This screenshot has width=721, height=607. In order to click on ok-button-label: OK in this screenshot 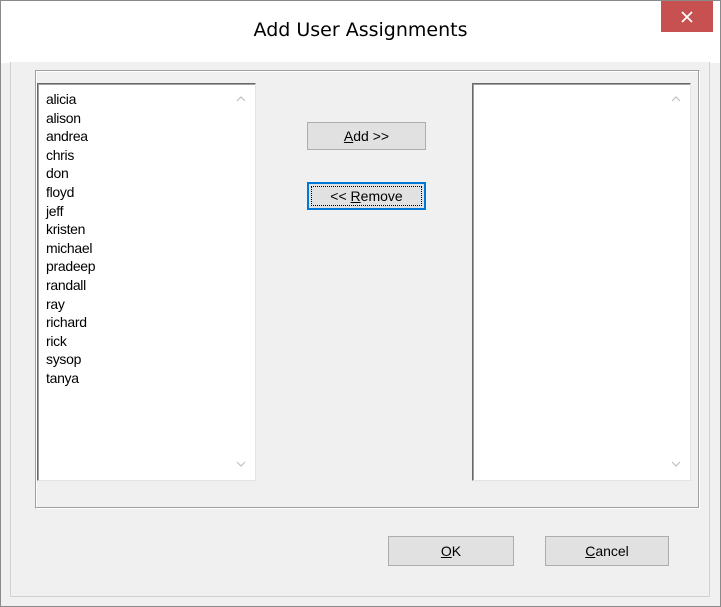, I will do `click(451, 551)`.